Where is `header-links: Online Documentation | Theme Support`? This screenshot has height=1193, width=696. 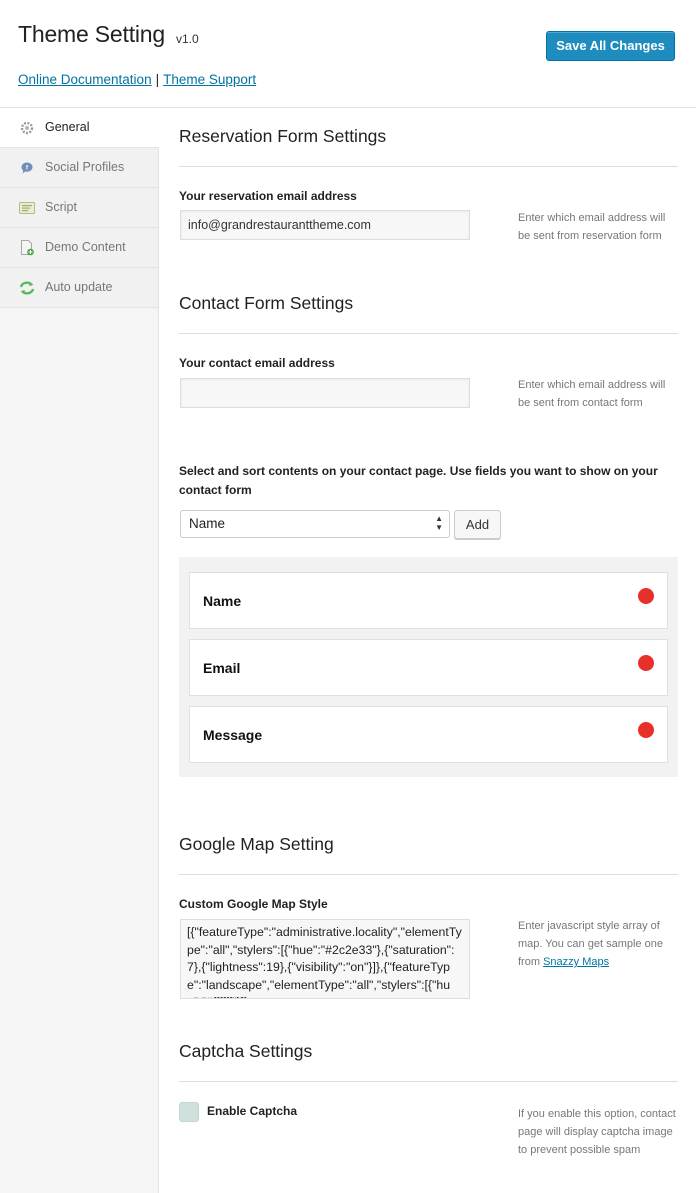
header-links: Online Documentation | Theme Support is located at coordinates (137, 79).